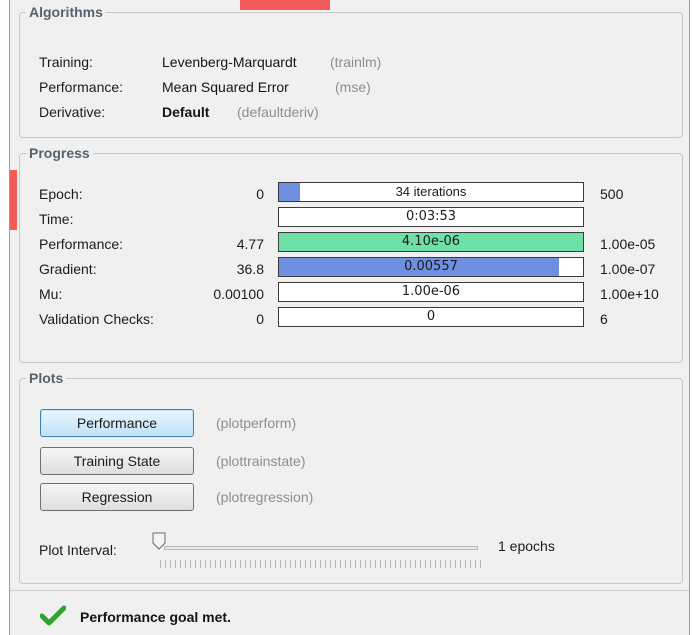 The image size is (692, 635). I want to click on performance-end: 1.00e-05, so click(628, 244).